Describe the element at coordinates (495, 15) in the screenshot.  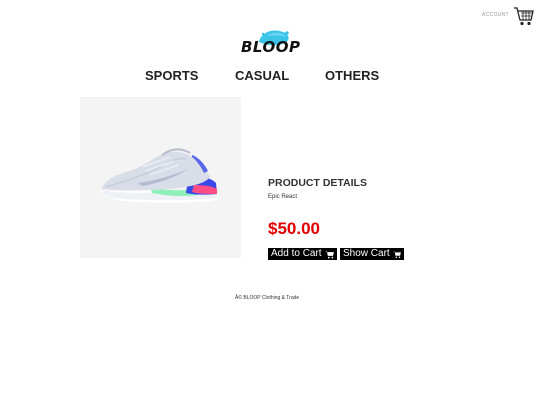
I see `account-link: ACCOUNT` at that location.